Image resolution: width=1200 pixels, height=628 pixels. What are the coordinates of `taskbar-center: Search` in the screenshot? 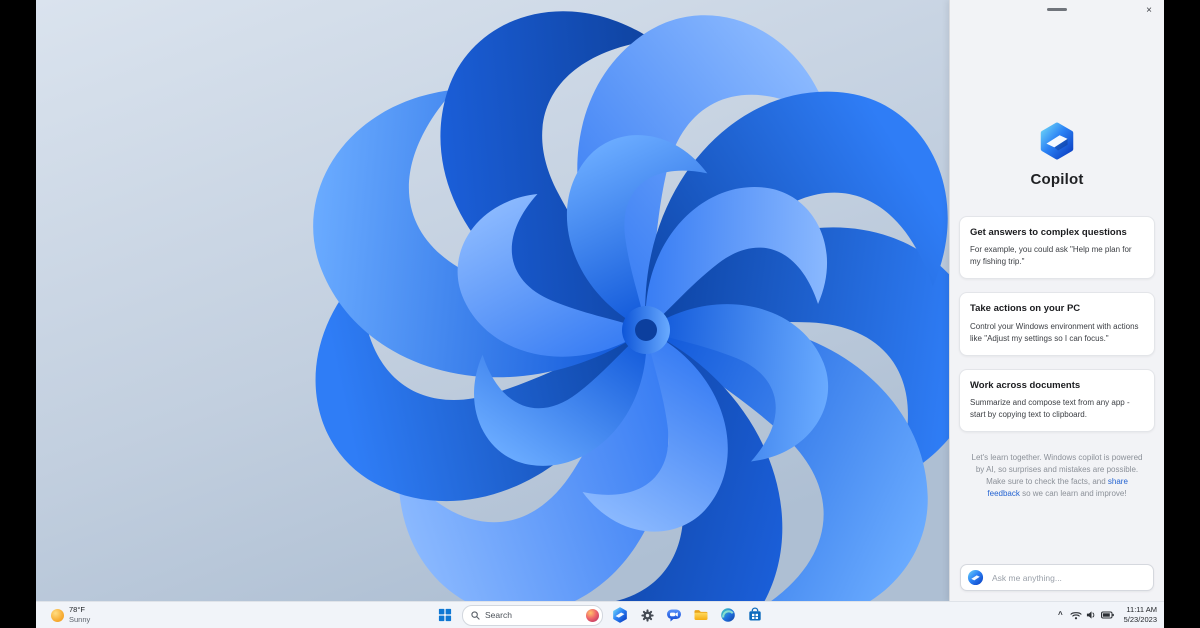 It's located at (600, 615).